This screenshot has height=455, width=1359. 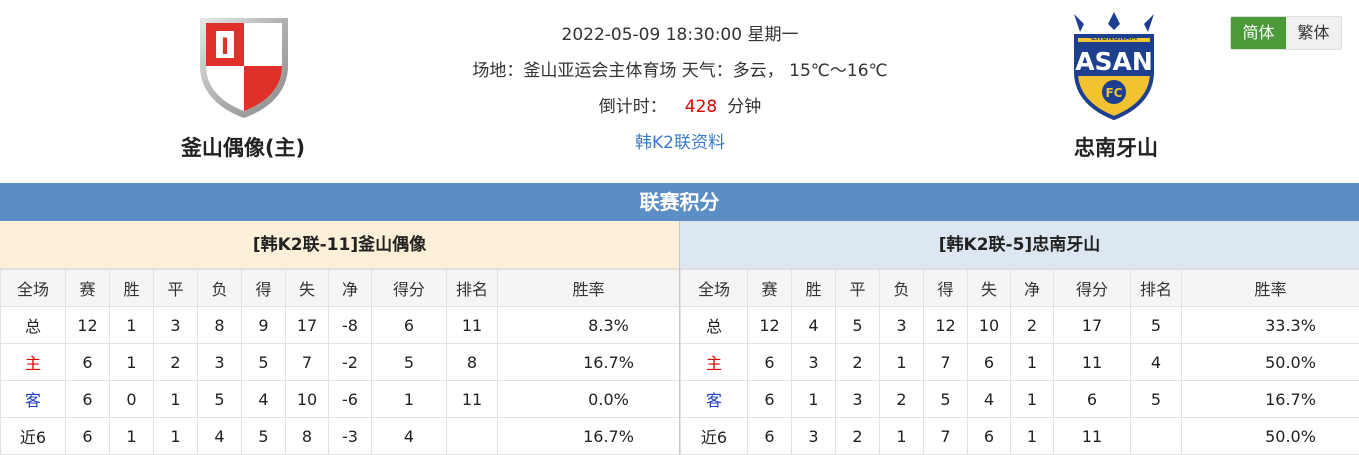 I want to click on table-cell: 10, so click(x=307, y=399).